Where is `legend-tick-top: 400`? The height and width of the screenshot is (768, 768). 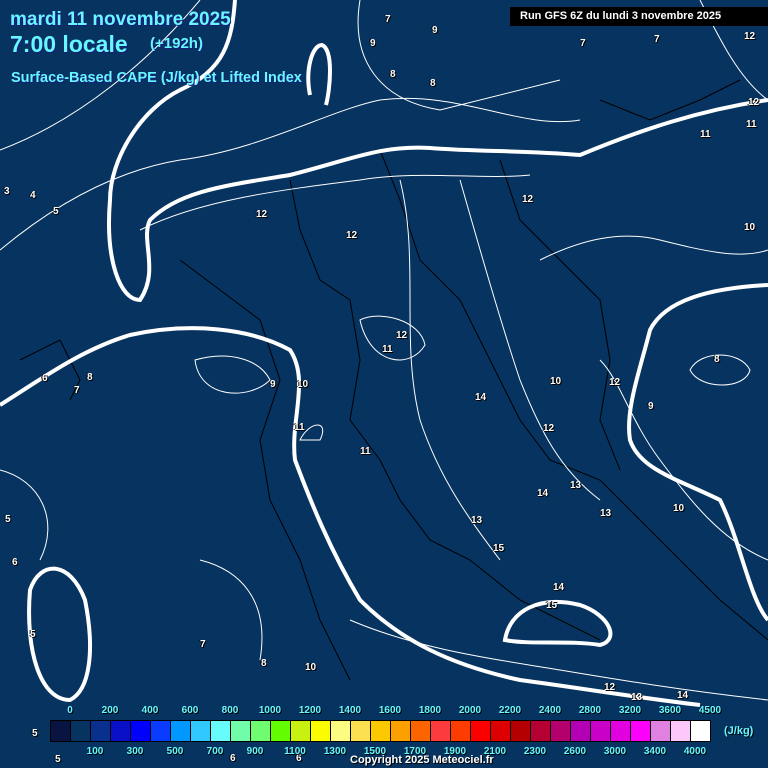
legend-tick-top: 400 is located at coordinates (150, 710).